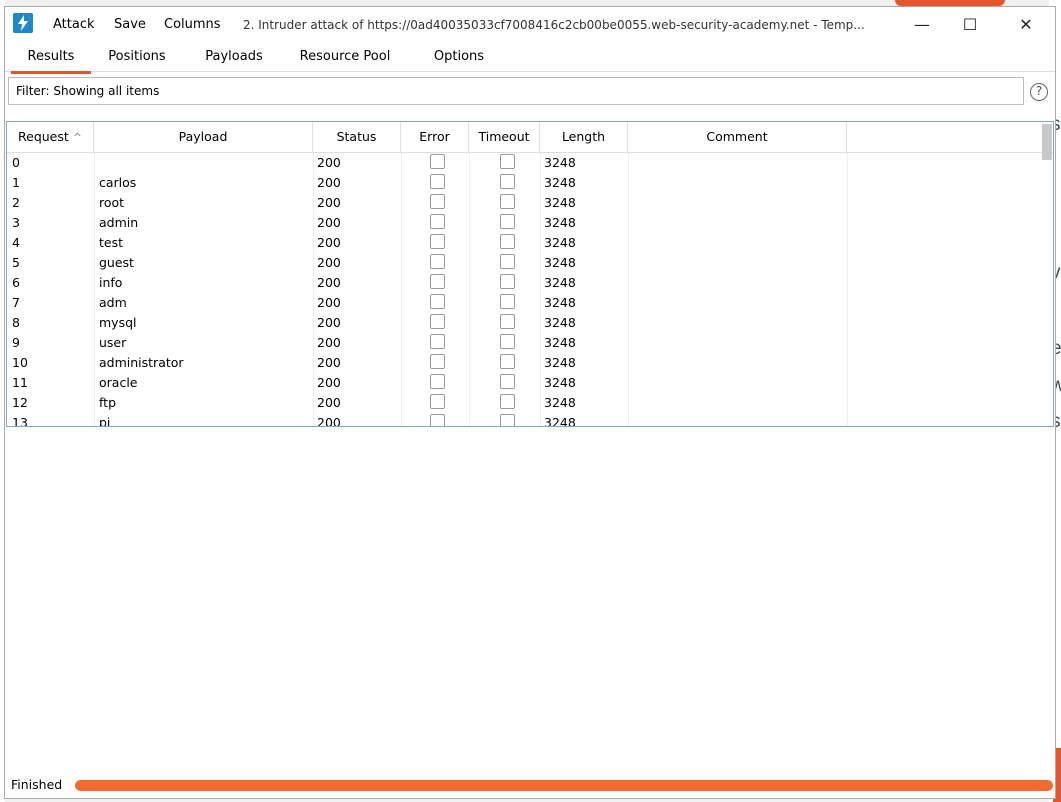  I want to click on cell-request: 12, so click(20, 402).